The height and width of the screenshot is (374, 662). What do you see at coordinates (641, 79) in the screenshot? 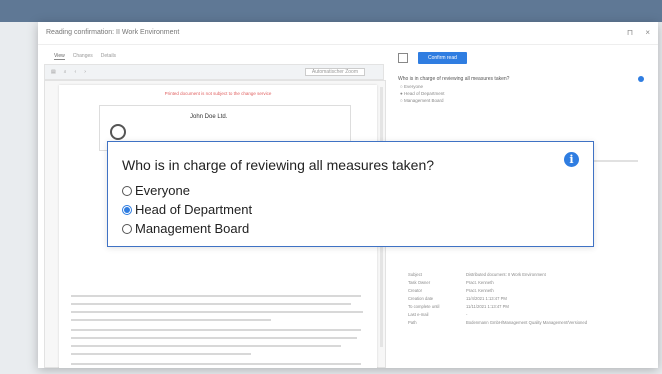
I see `info-icon` at bounding box center [641, 79].